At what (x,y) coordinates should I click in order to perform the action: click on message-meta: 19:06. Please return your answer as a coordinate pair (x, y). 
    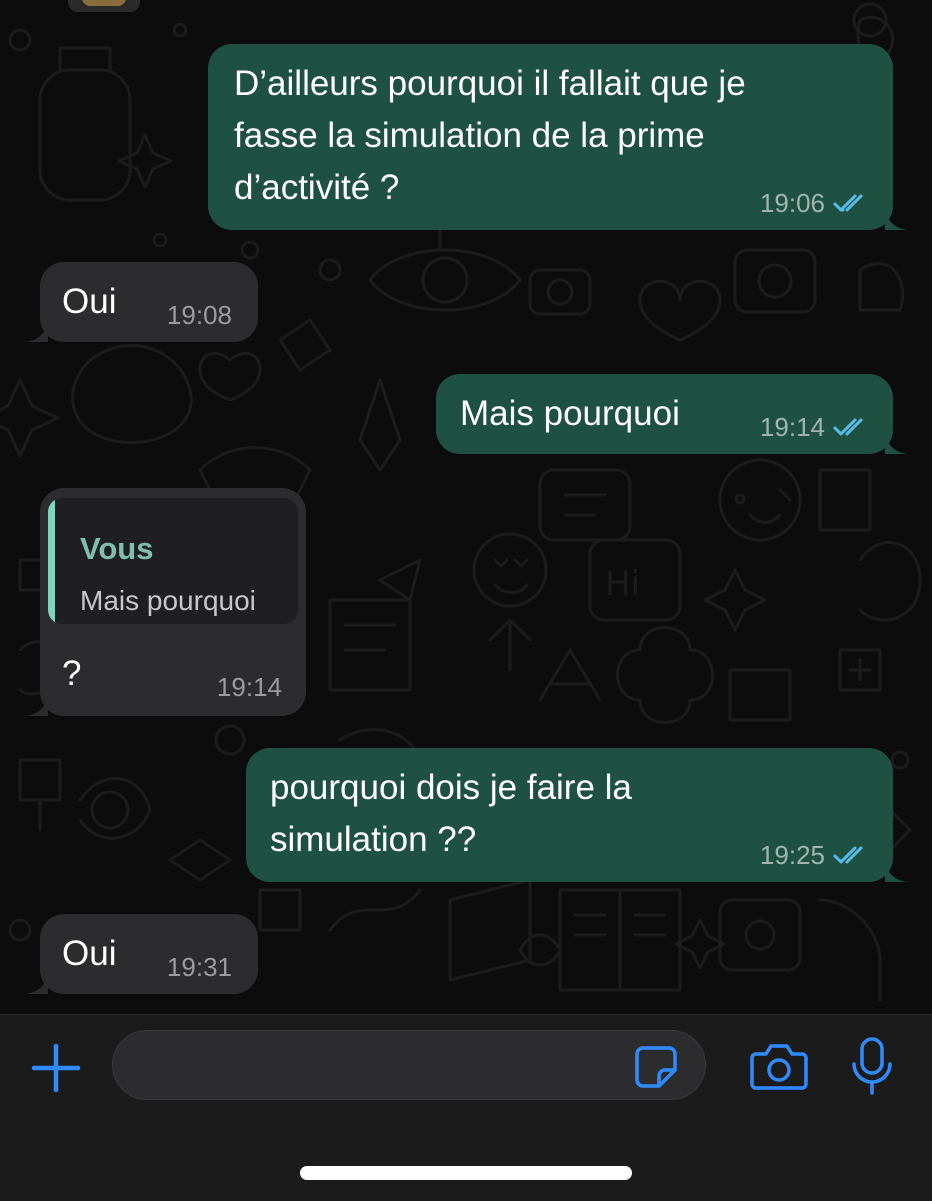
    Looking at the image, I should click on (814, 203).